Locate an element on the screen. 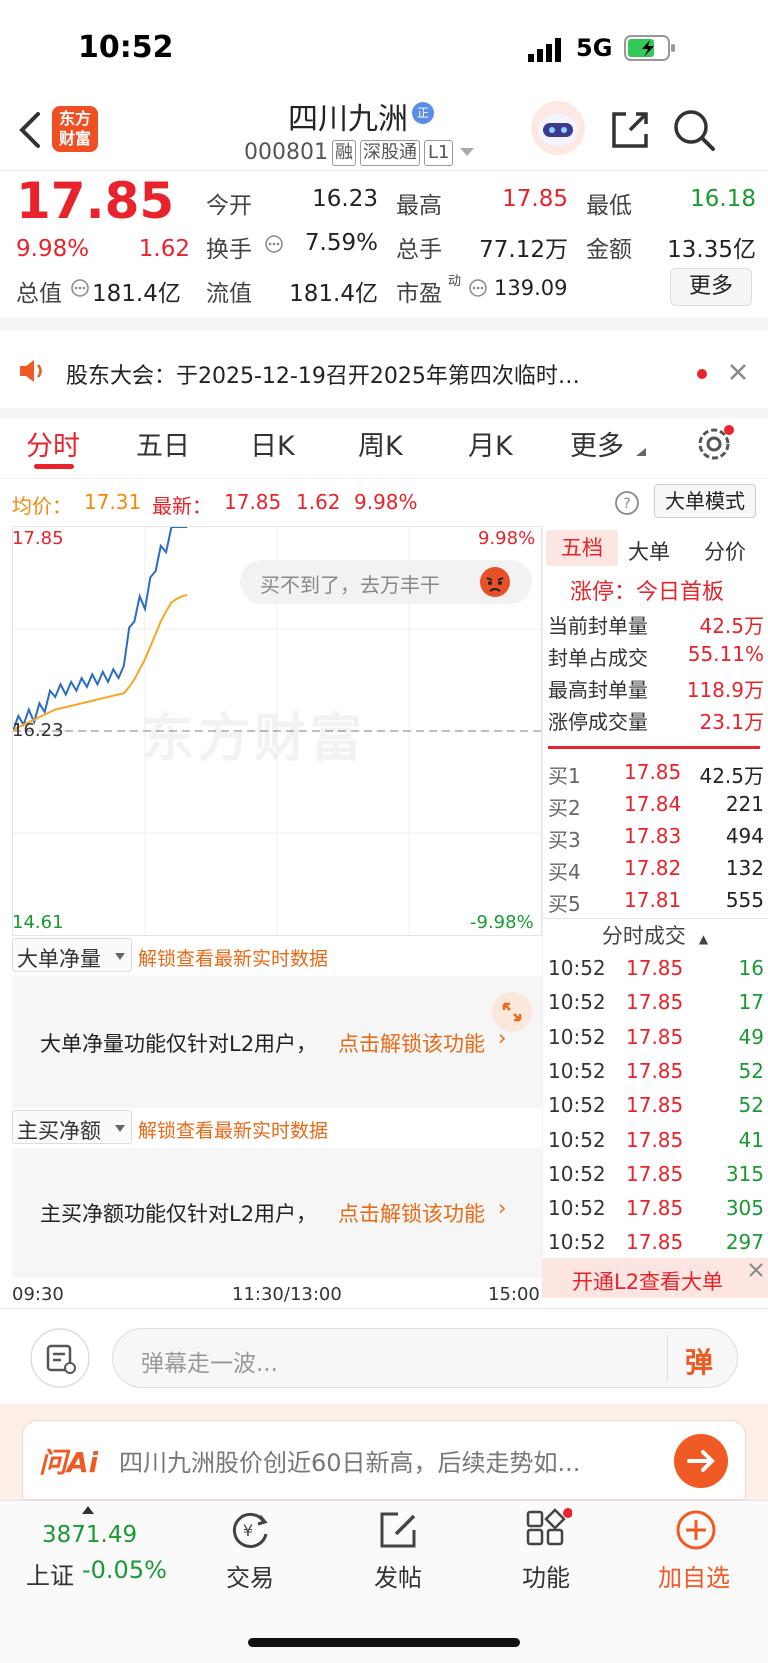 This screenshot has width=768, height=1663. latest-chg: 1.62 is located at coordinates (318, 502).